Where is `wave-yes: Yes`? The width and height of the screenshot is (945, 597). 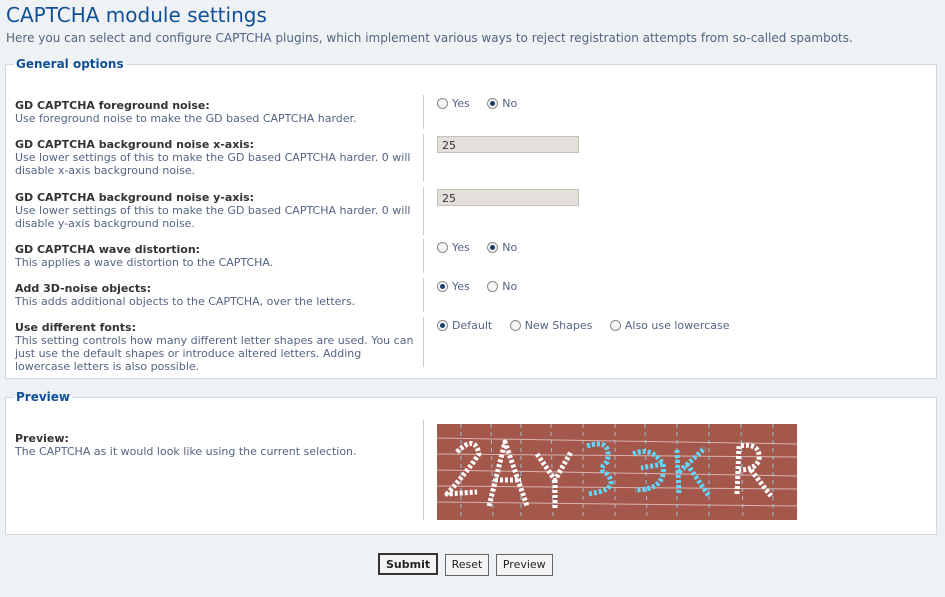
wave-yes: Yes is located at coordinates (453, 247).